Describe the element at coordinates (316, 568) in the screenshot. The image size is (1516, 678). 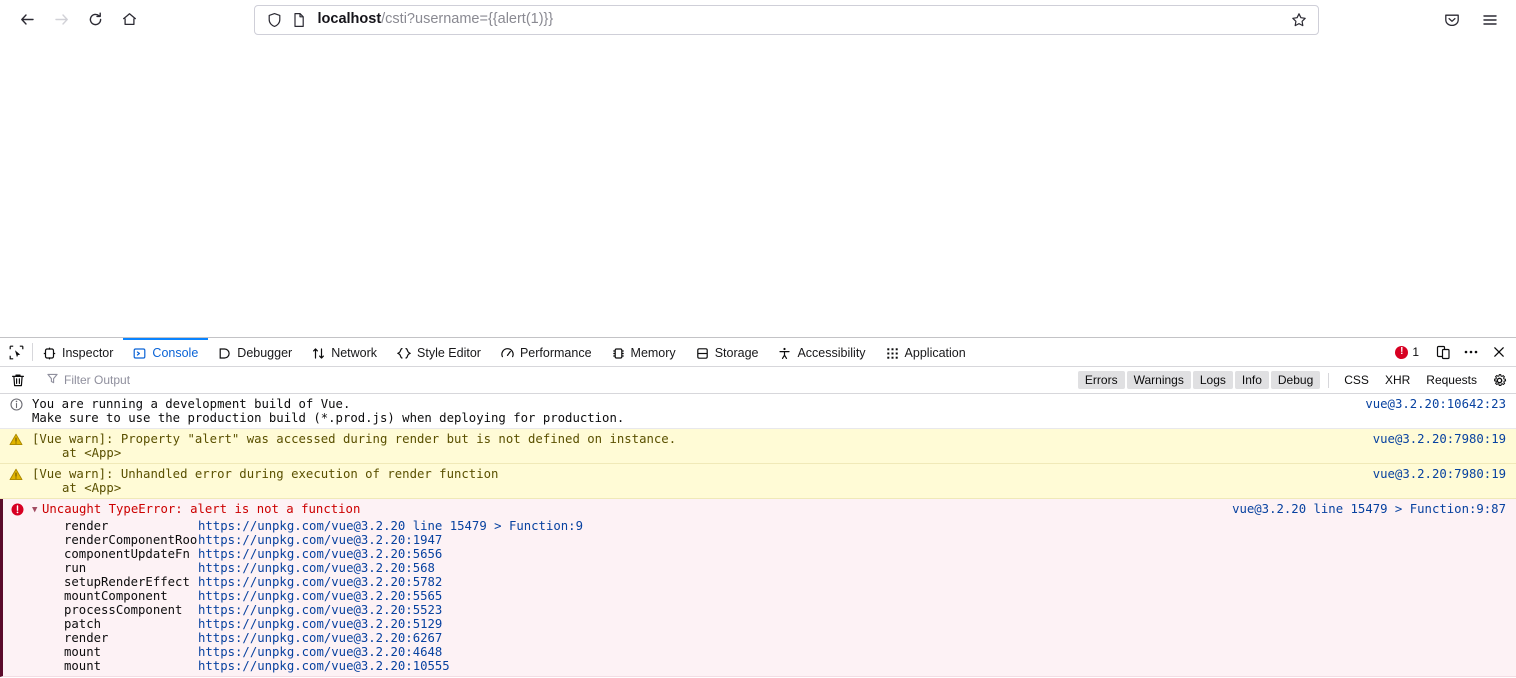
I see `stack-frame-url: https://unpkg.com/vue@3.2.20:568` at that location.